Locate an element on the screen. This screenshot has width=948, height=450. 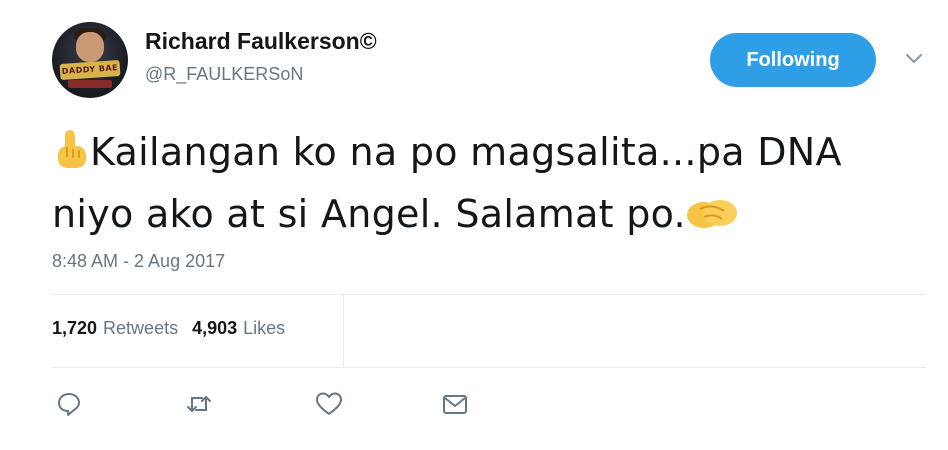
tweet-timestamp: 8:48 AM - 2 Aug 2017 is located at coordinates (138, 261).